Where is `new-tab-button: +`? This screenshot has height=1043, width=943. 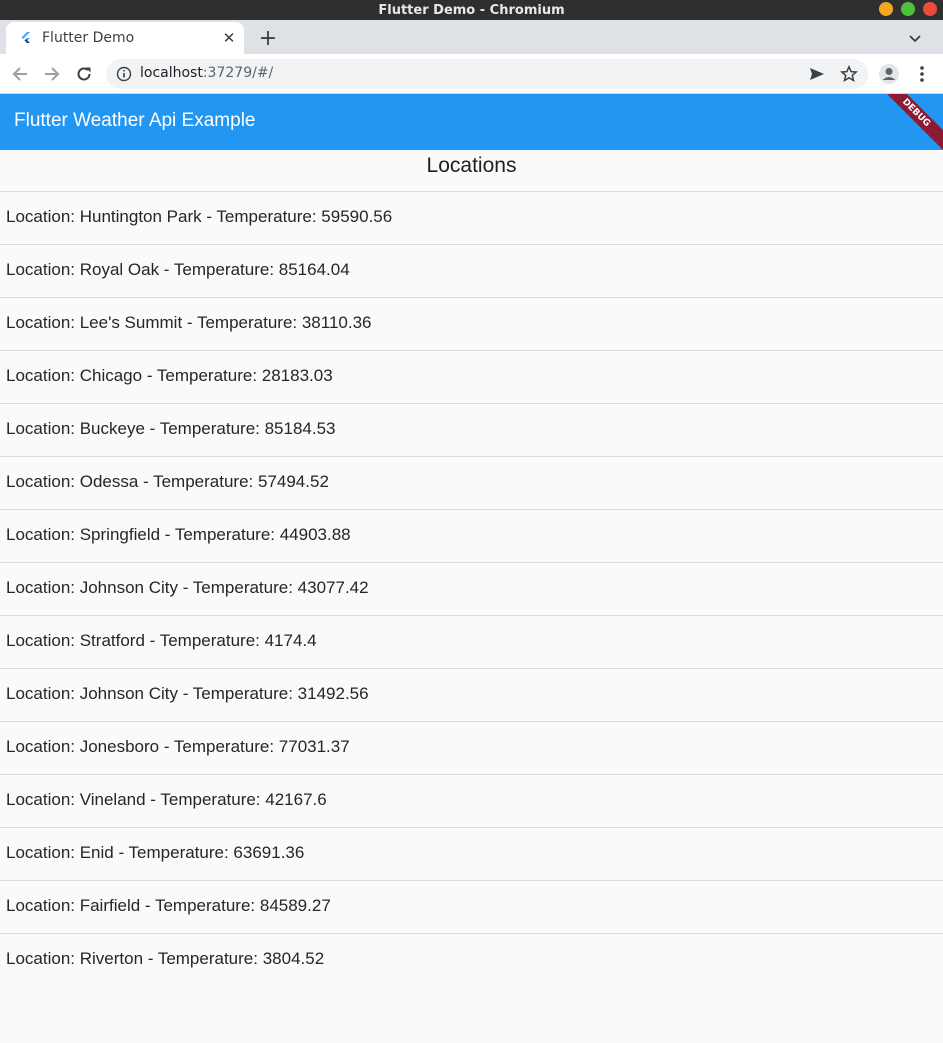 new-tab-button: + is located at coordinates (268, 38).